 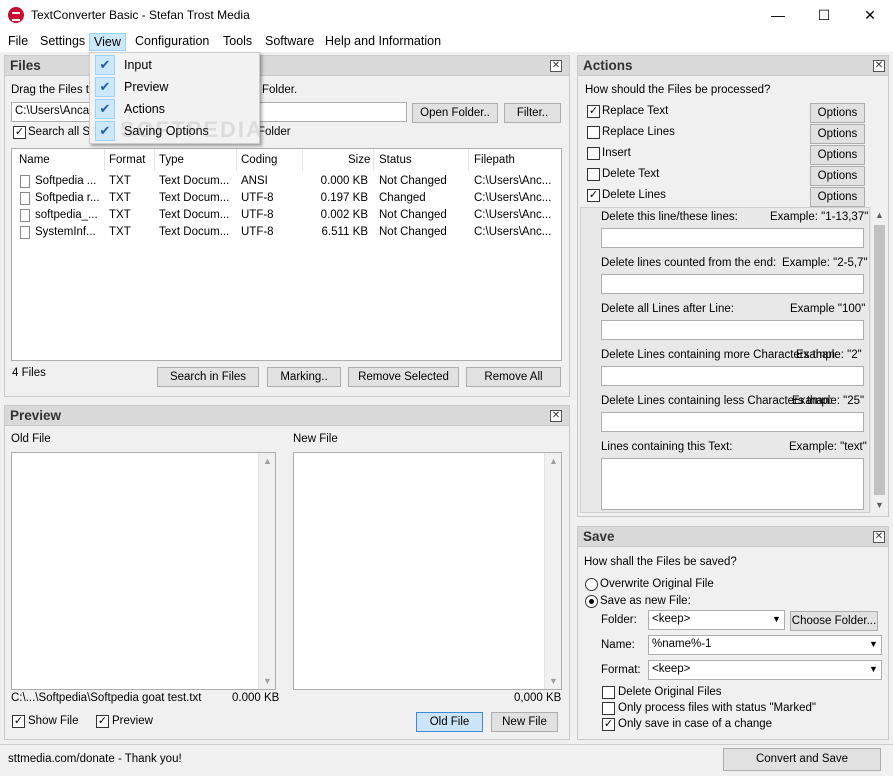 I want to click on delete-lines-options-button: Options, so click(x=837, y=197).